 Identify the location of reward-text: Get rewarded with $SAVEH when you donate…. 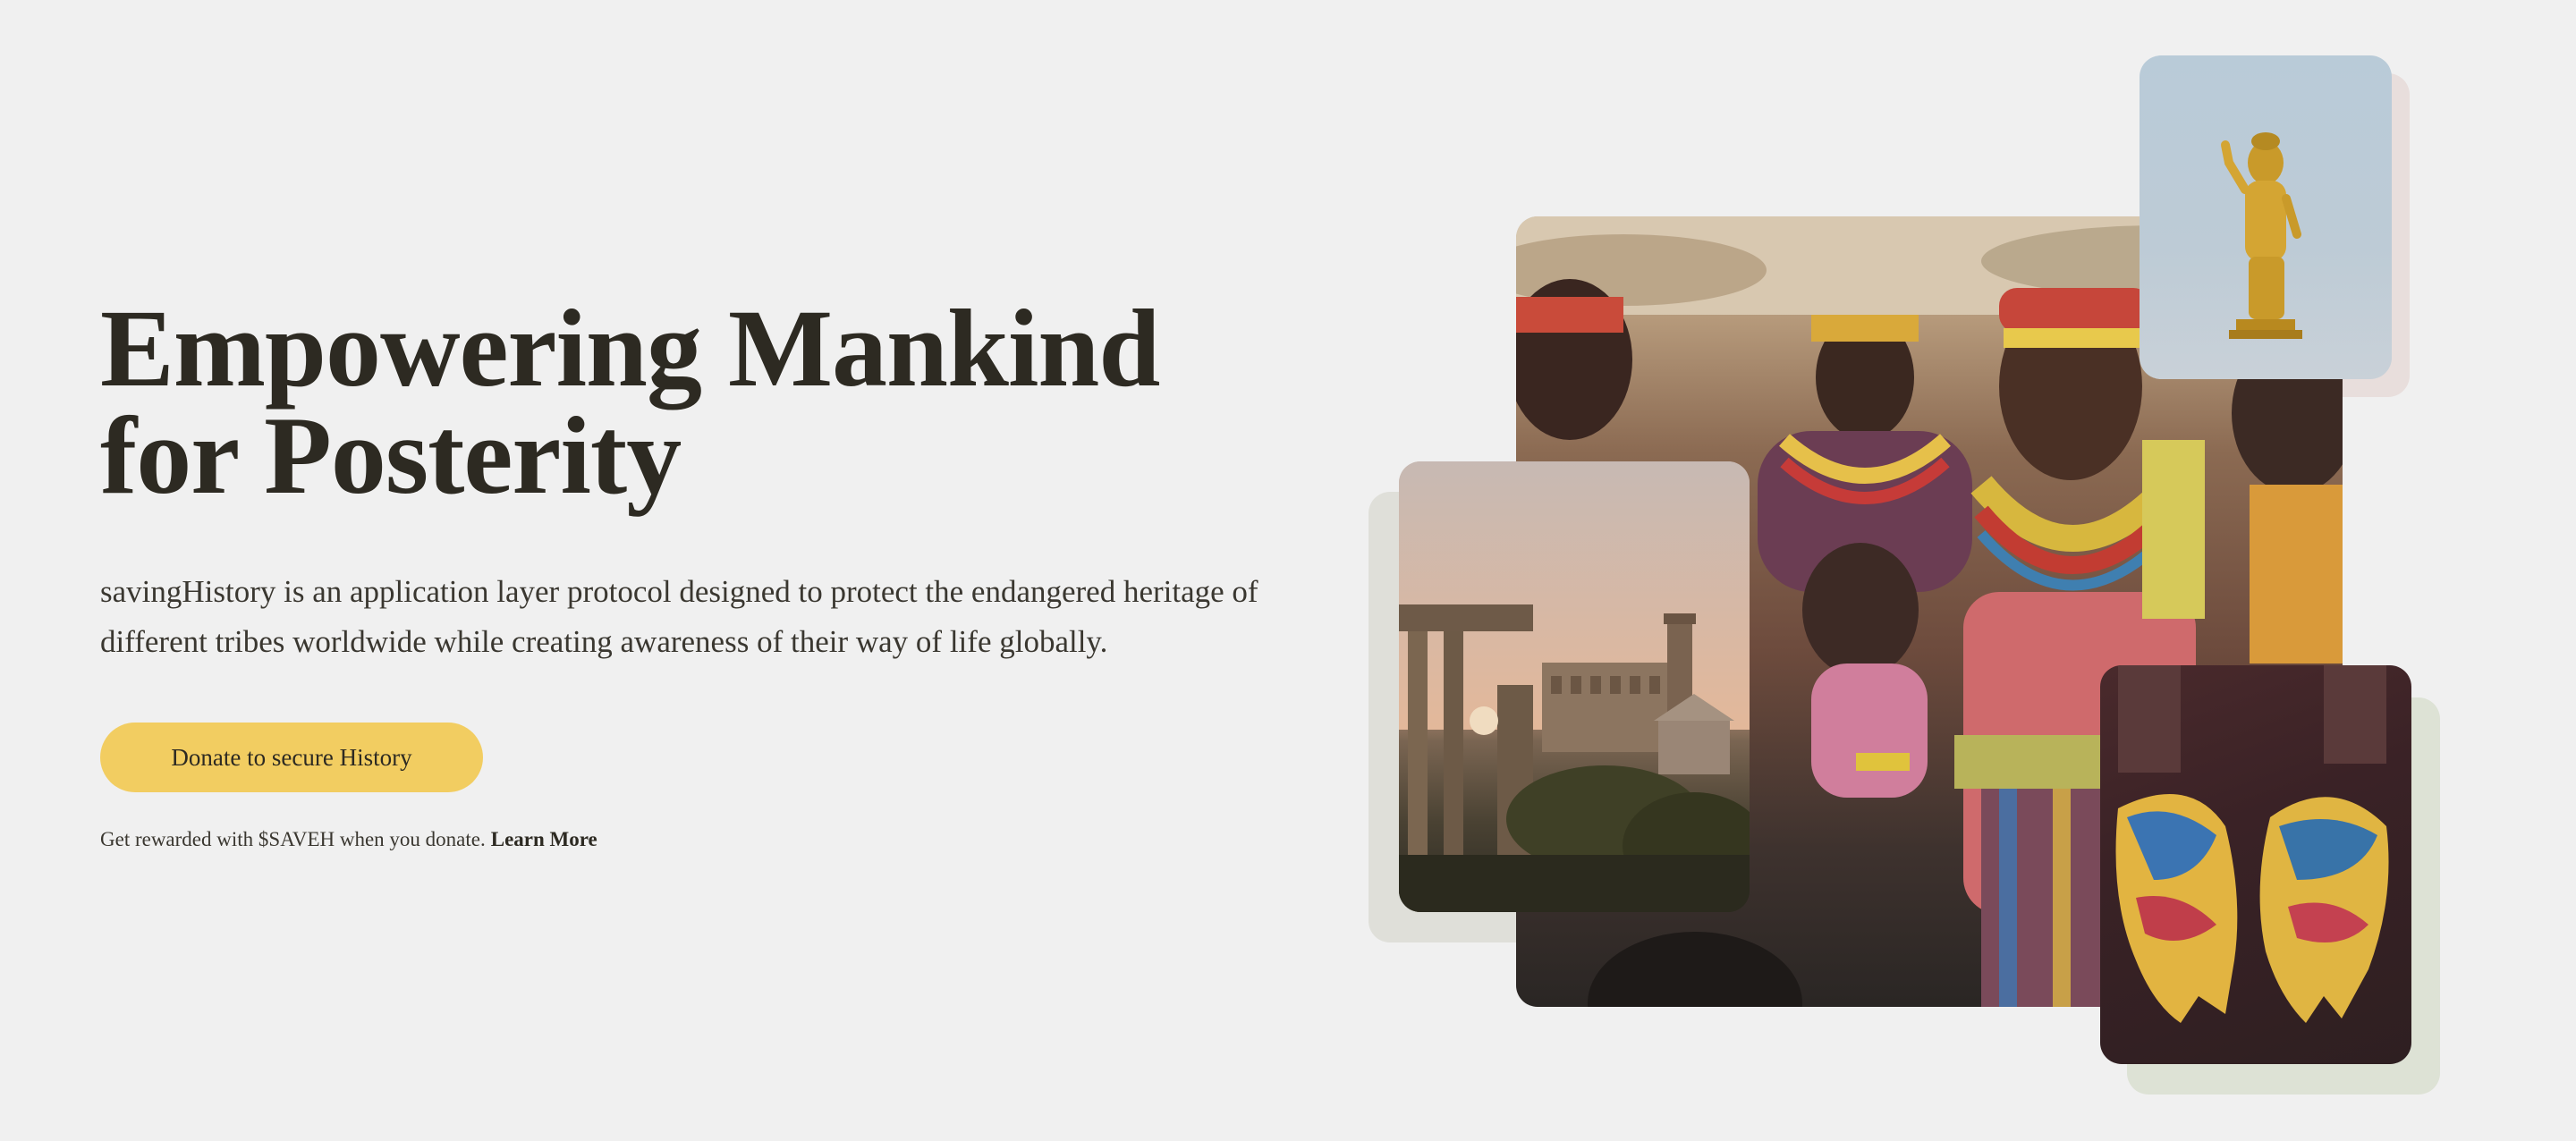
(293, 839).